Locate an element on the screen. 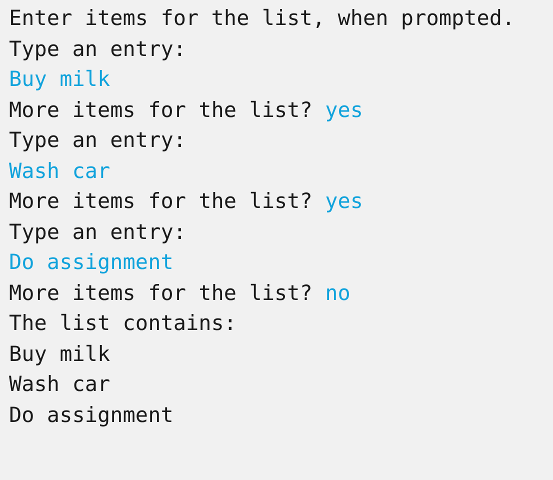 This screenshot has width=553, height=480. console-line: More items for the list? no is located at coordinates (179, 293).